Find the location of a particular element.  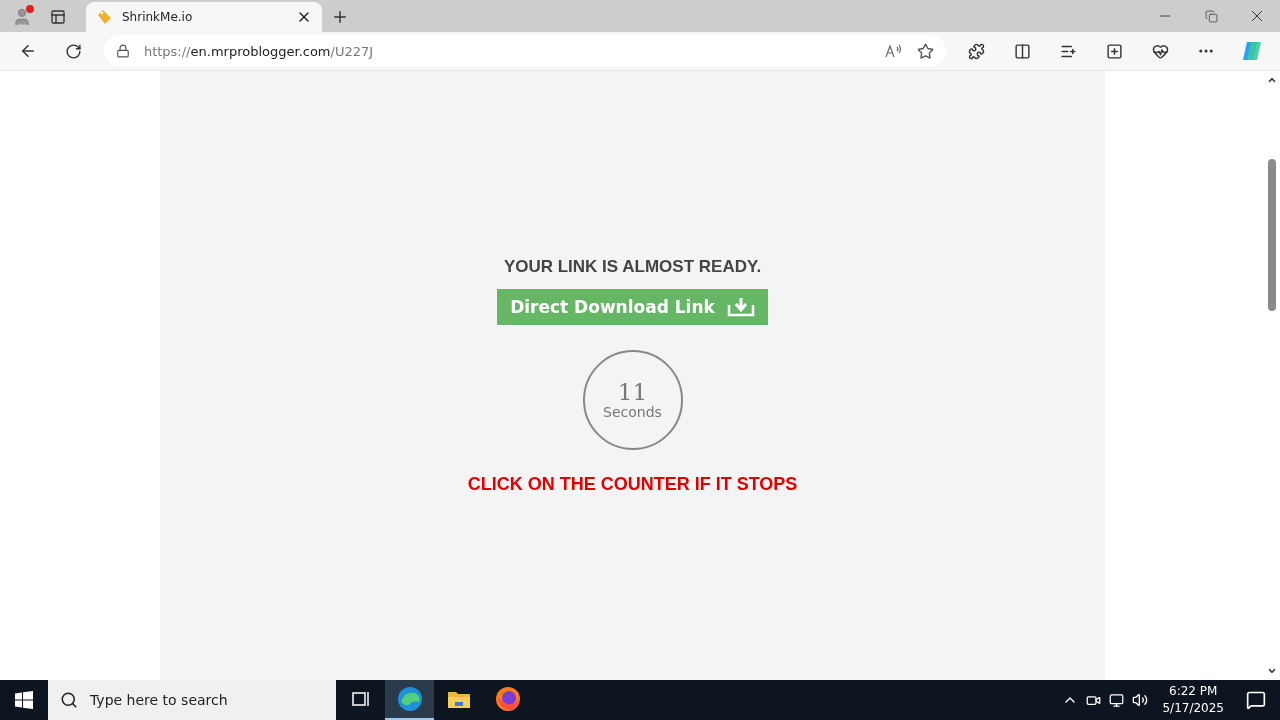

collections-icon is located at coordinates (1114, 51).